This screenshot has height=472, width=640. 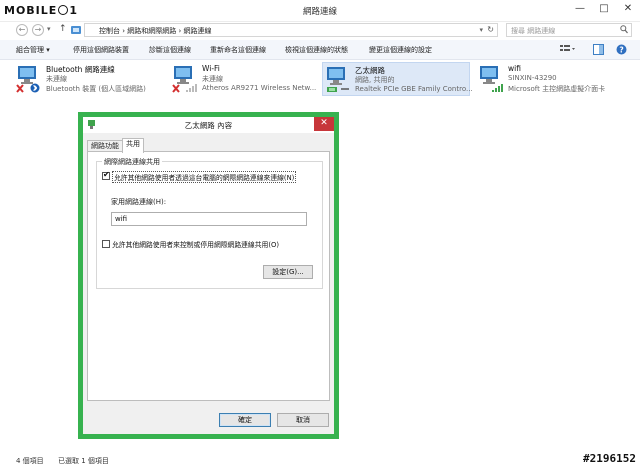 I want to click on up-button: ↑, so click(x=63, y=29).